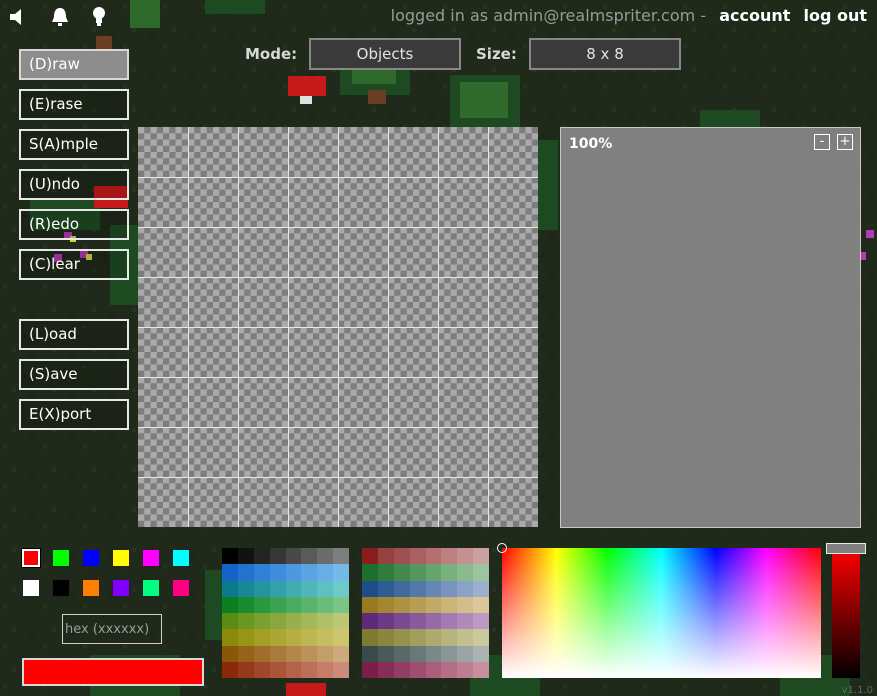  What do you see at coordinates (822, 142) in the screenshot?
I see `zoom-out-button: -` at bounding box center [822, 142].